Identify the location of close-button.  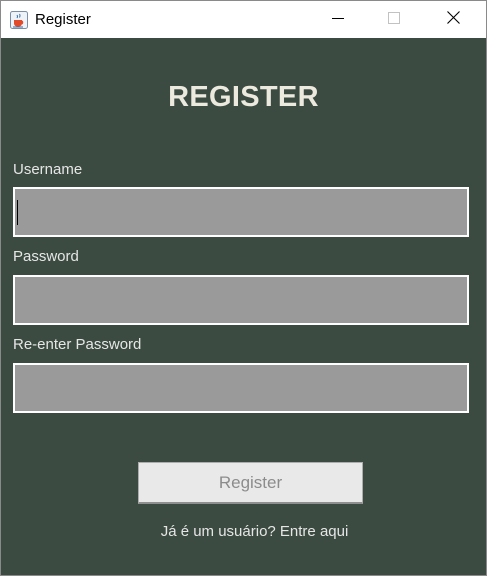
(453, 19).